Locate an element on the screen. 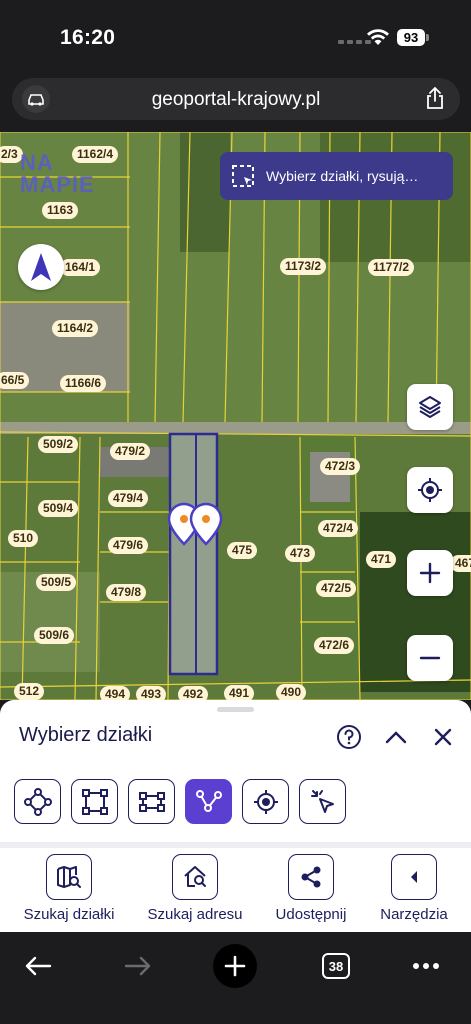  tools-button: Narzędzia is located at coordinates (414, 888).